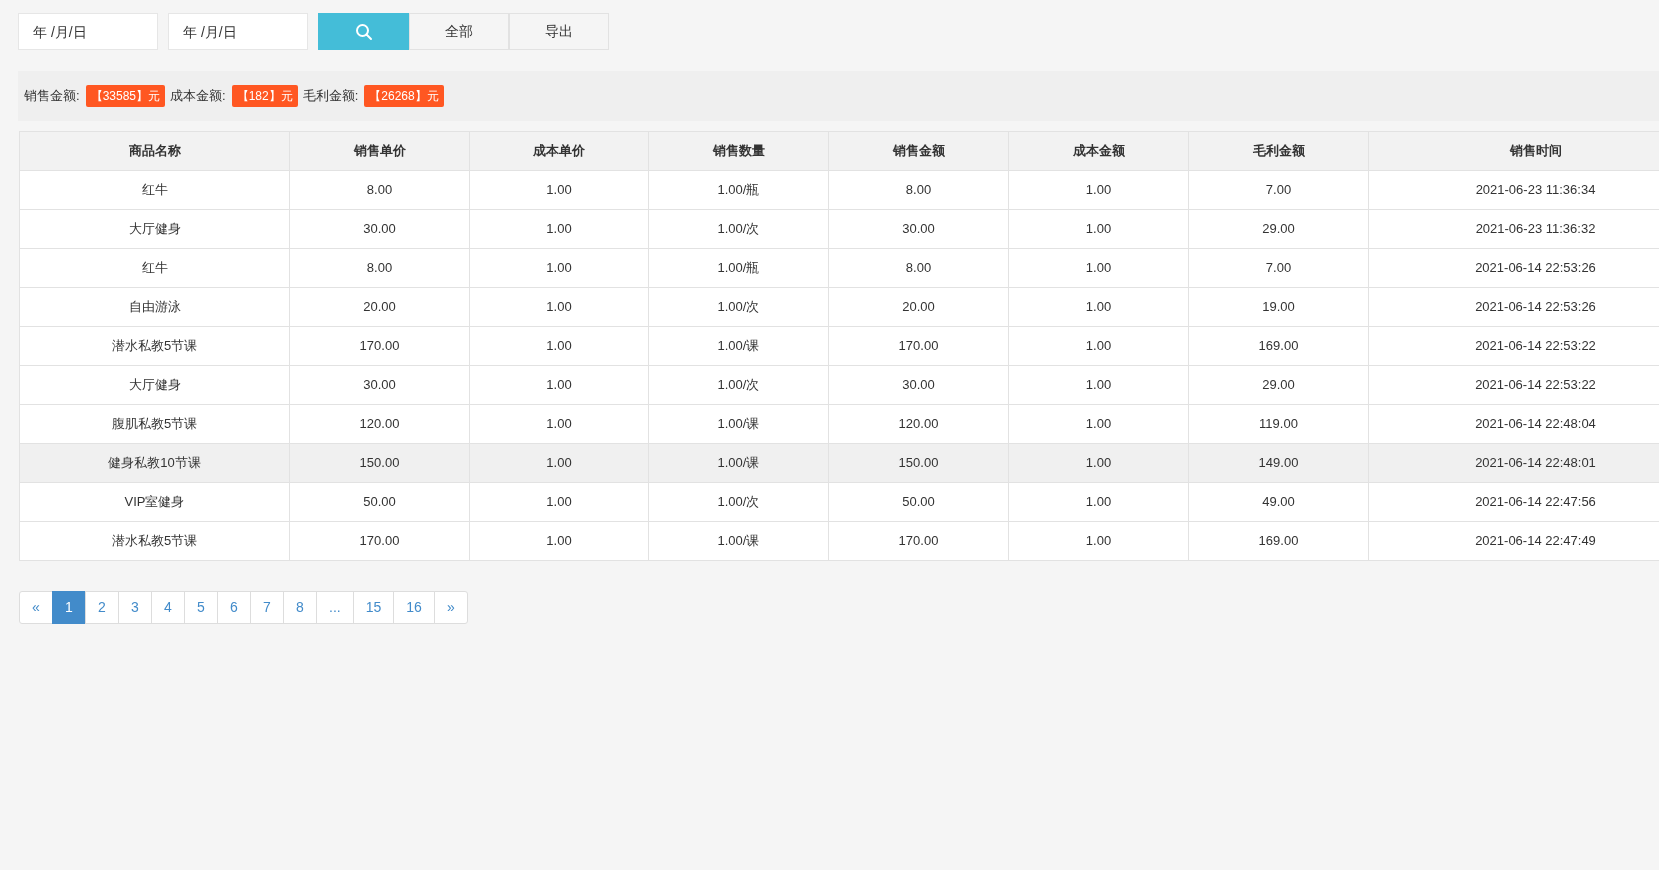  Describe the element at coordinates (738, 151) in the screenshot. I see `column-header: 销售数量` at that location.